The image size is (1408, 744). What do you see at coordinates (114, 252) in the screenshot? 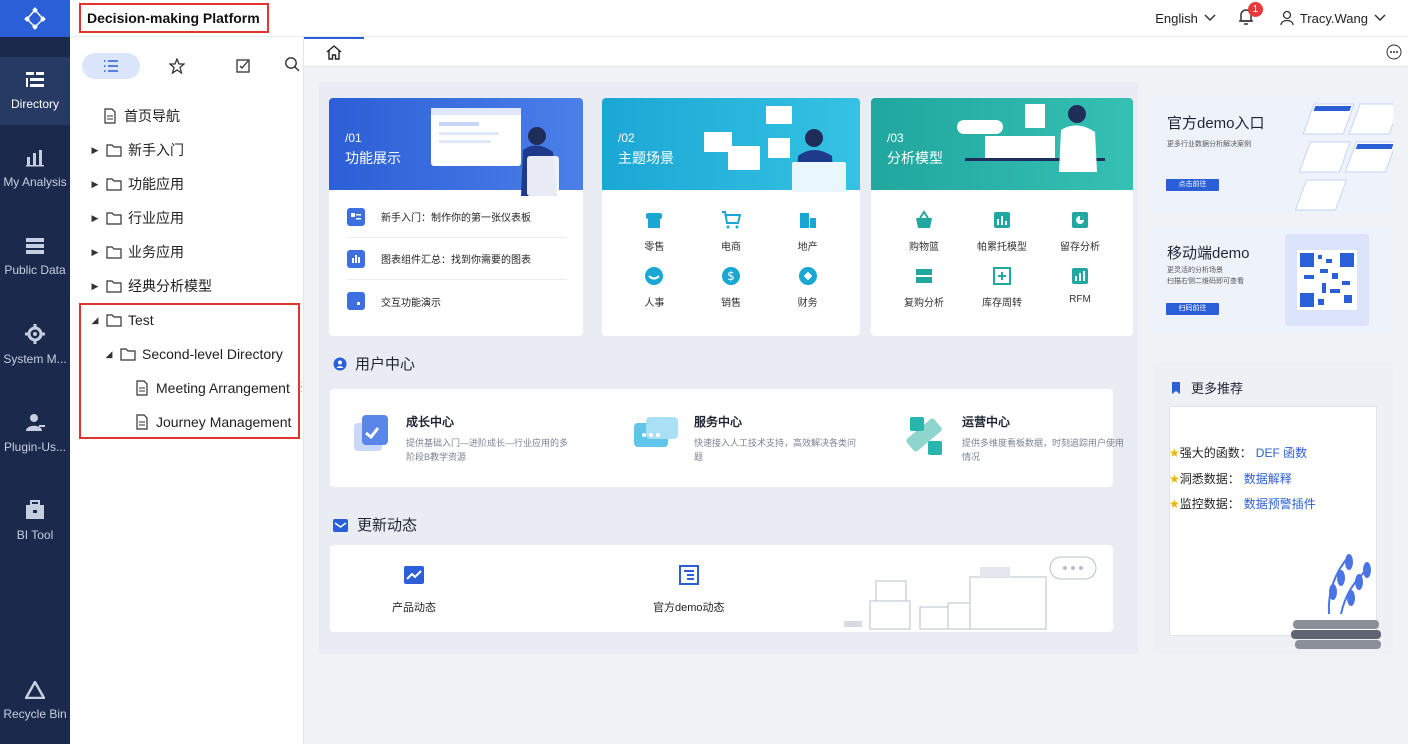
I see `folder-icon` at bounding box center [114, 252].